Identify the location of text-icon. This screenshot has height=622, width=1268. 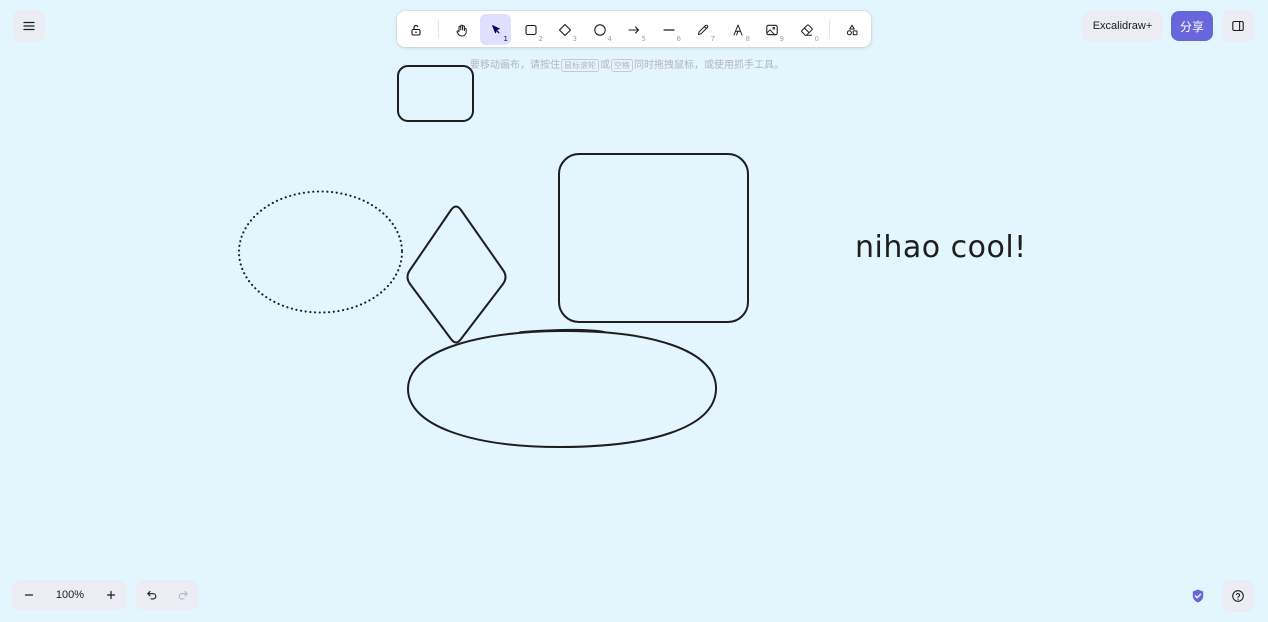
(737, 29).